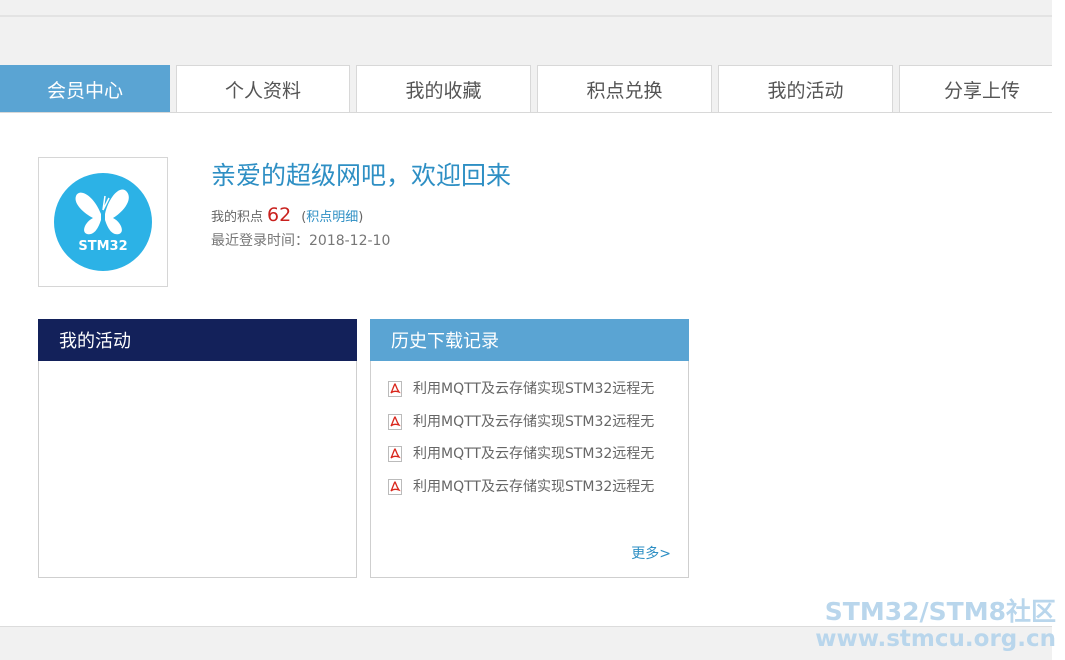 The image size is (1065, 660). I want to click on stm32-logo-icon: STM32, so click(103, 222).